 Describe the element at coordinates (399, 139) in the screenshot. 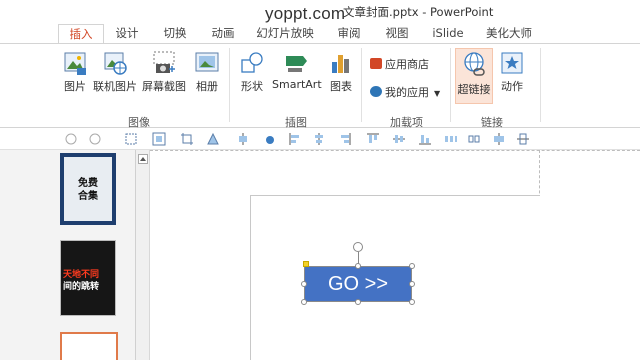

I see `align-middle-icon` at that location.